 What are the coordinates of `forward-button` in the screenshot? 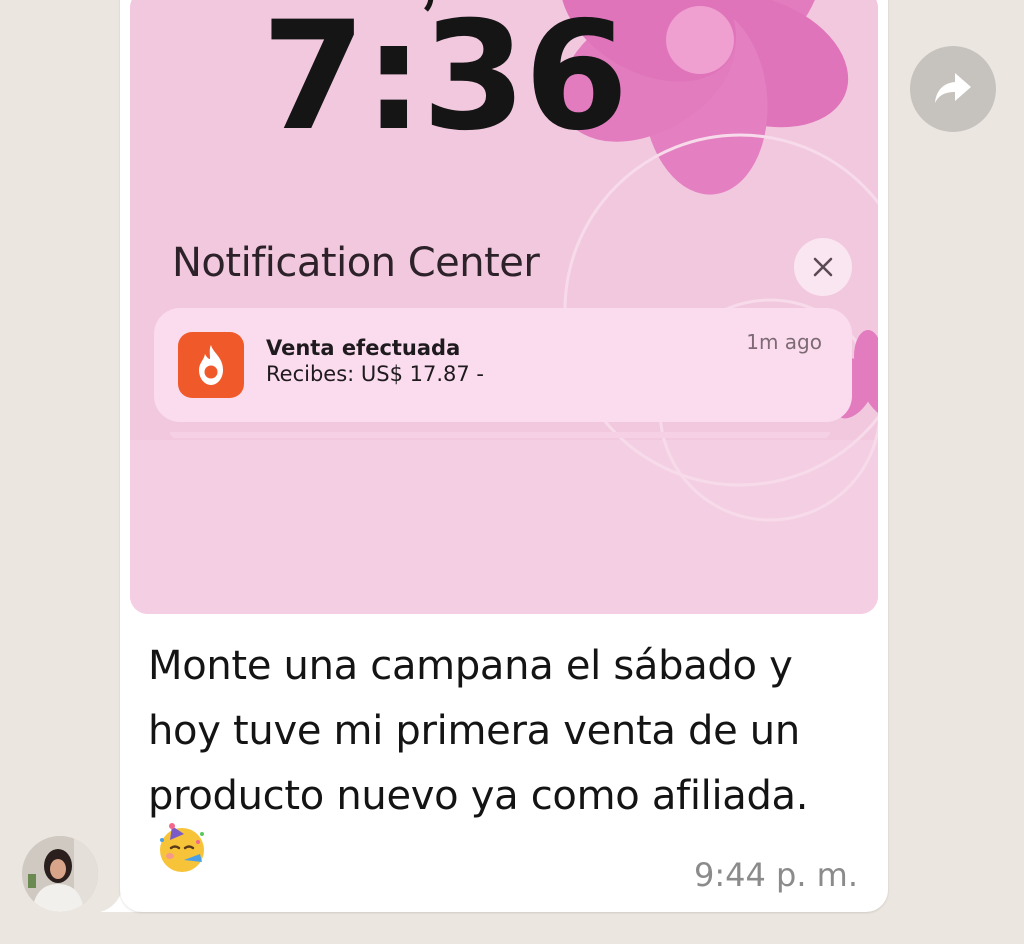 It's located at (953, 89).